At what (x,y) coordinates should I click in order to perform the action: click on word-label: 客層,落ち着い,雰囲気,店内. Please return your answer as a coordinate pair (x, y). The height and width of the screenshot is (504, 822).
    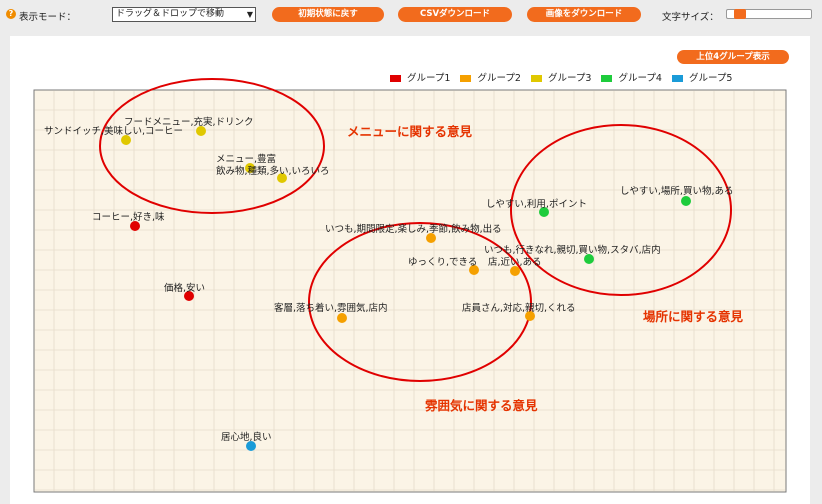
    Looking at the image, I should click on (331, 308).